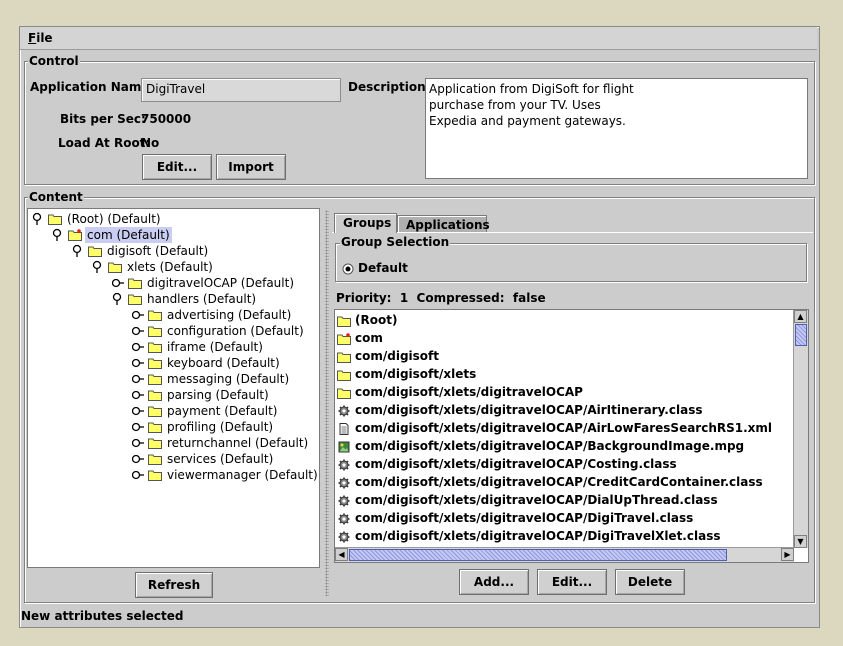 The width and height of the screenshot is (843, 646). What do you see at coordinates (251, 167) in the screenshot?
I see `import-button: Import` at bounding box center [251, 167].